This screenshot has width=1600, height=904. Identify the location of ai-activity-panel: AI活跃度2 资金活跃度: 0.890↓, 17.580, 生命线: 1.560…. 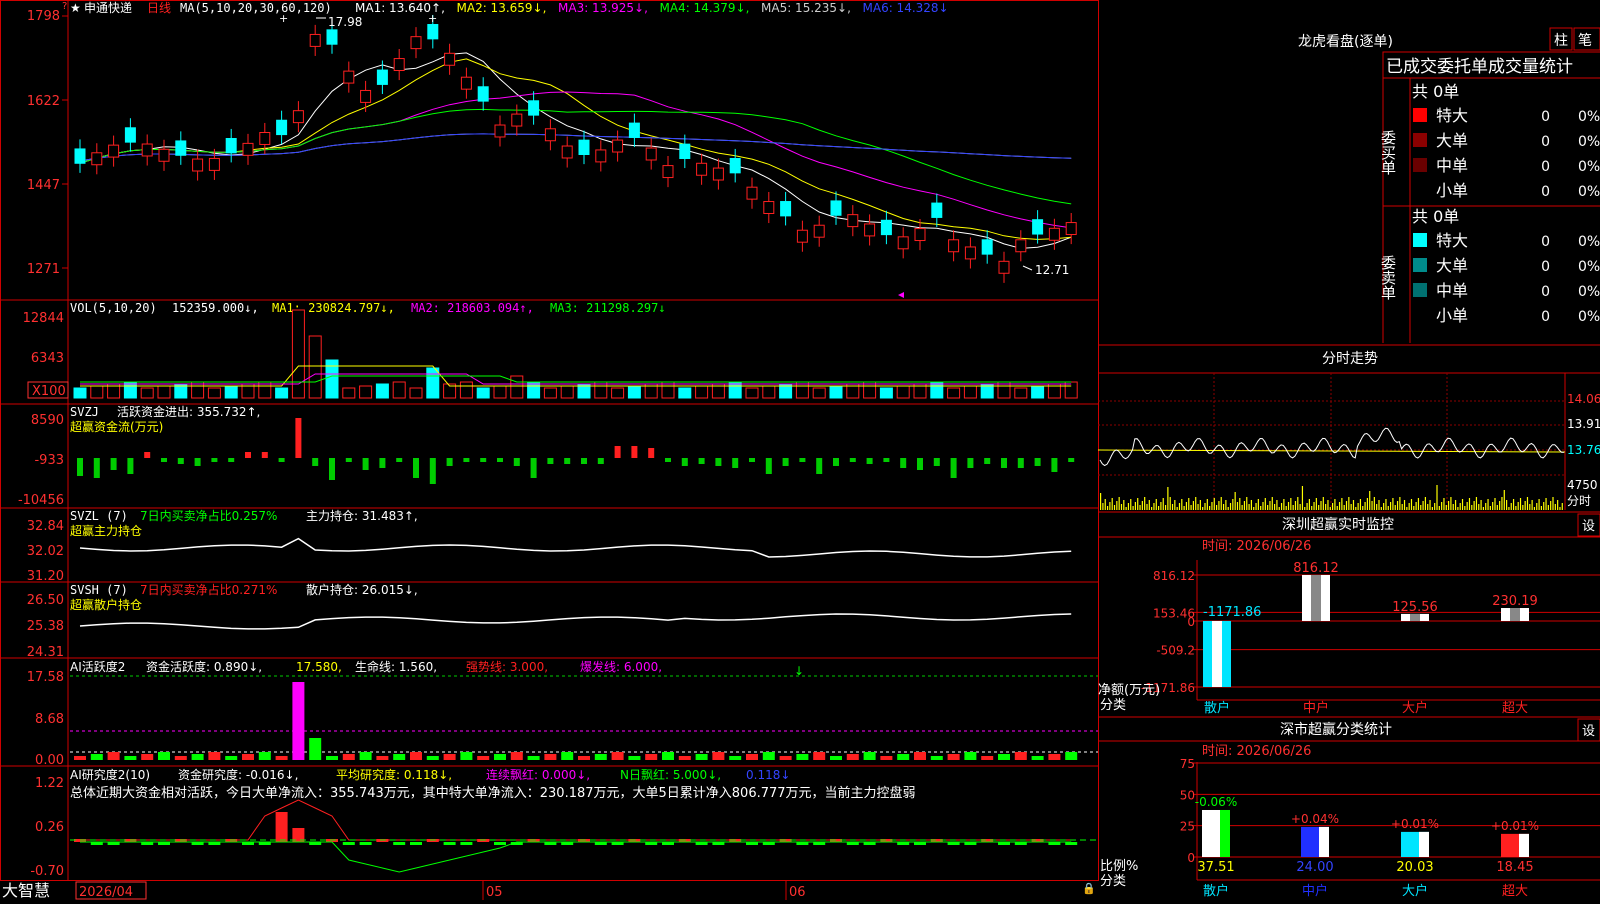
(562, 713).